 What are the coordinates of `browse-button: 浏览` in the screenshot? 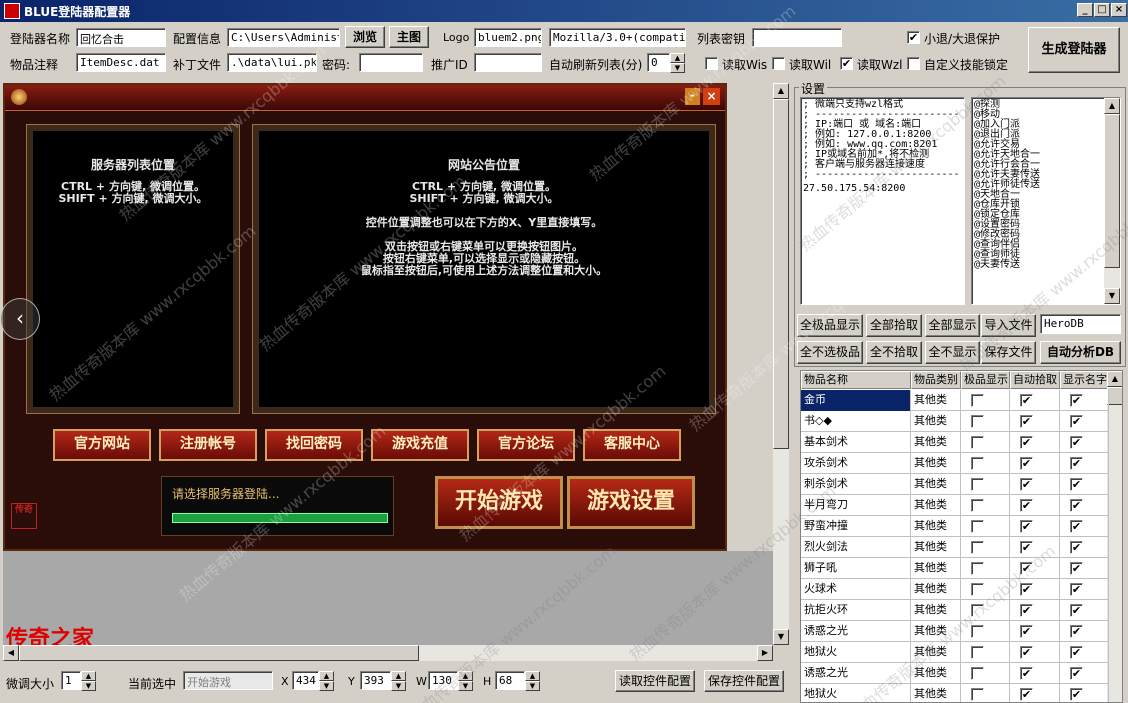 It's located at (365, 37).